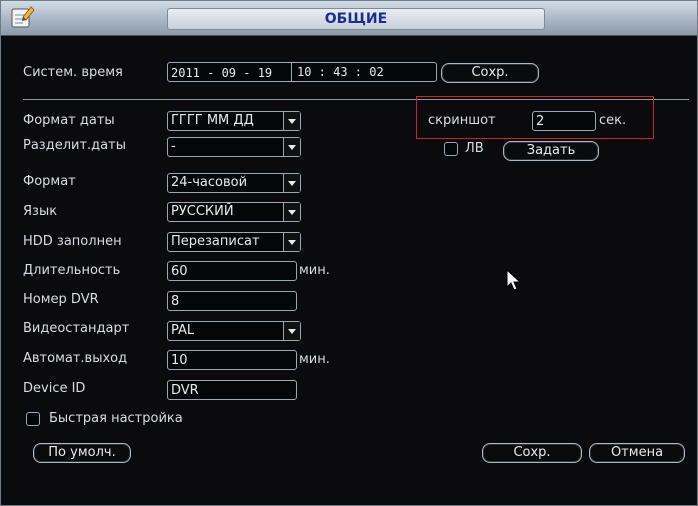  Describe the element at coordinates (474, 148) in the screenshot. I see `dst-label: ЛВ` at that location.